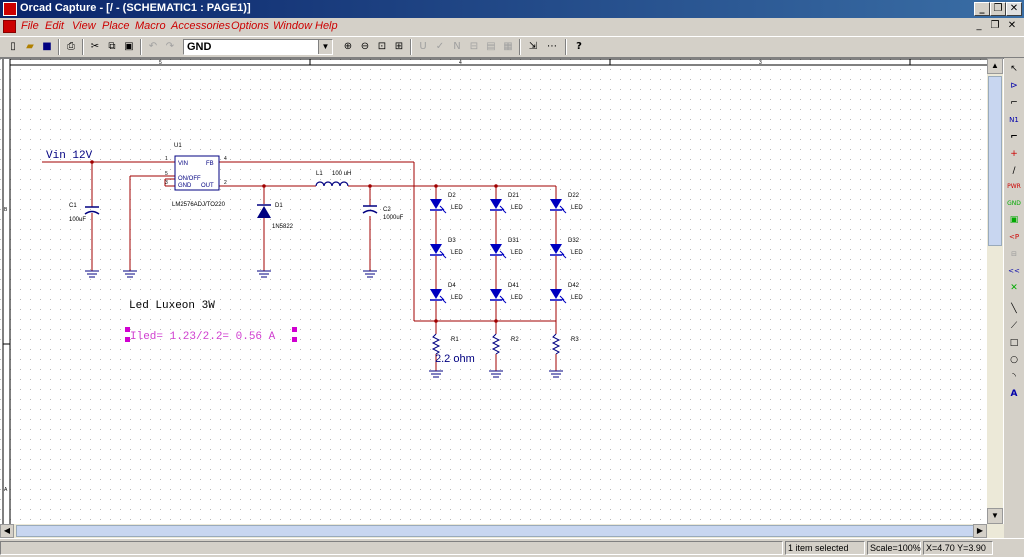  What do you see at coordinates (496, 531) in the screenshot?
I see `horizontal-scroll-thumb` at bounding box center [496, 531].